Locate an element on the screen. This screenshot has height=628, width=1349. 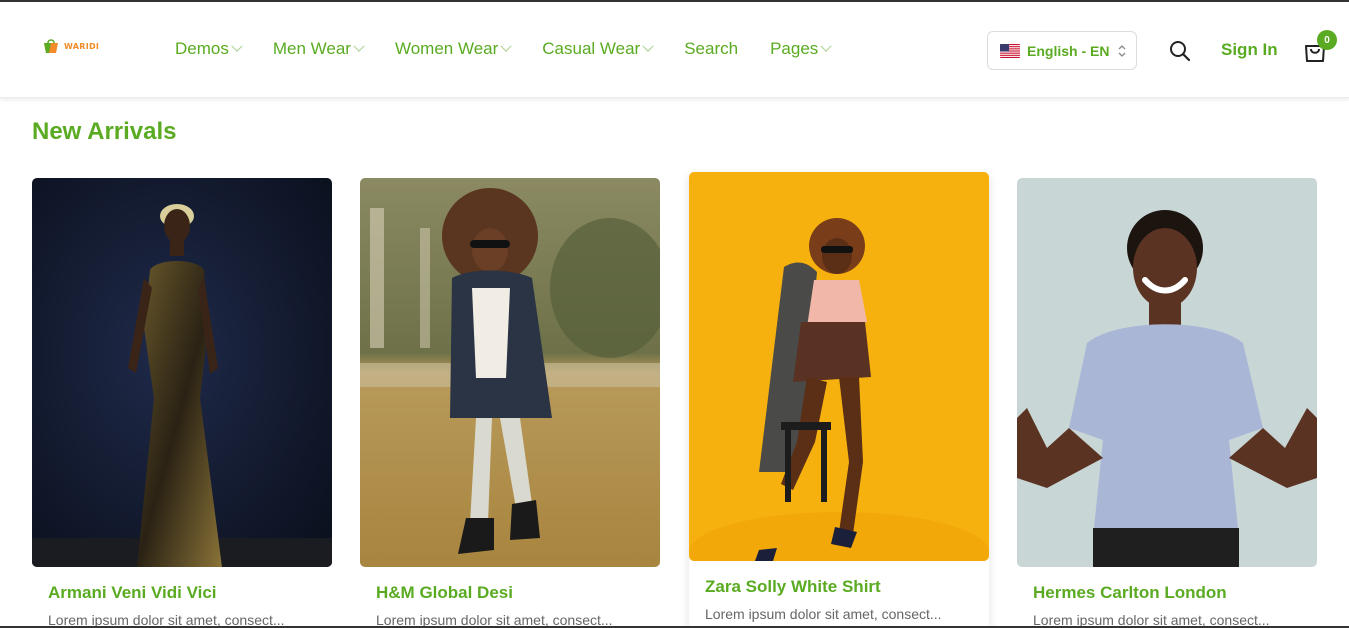
nav-item-pages: Pages is located at coordinates (801, 49).